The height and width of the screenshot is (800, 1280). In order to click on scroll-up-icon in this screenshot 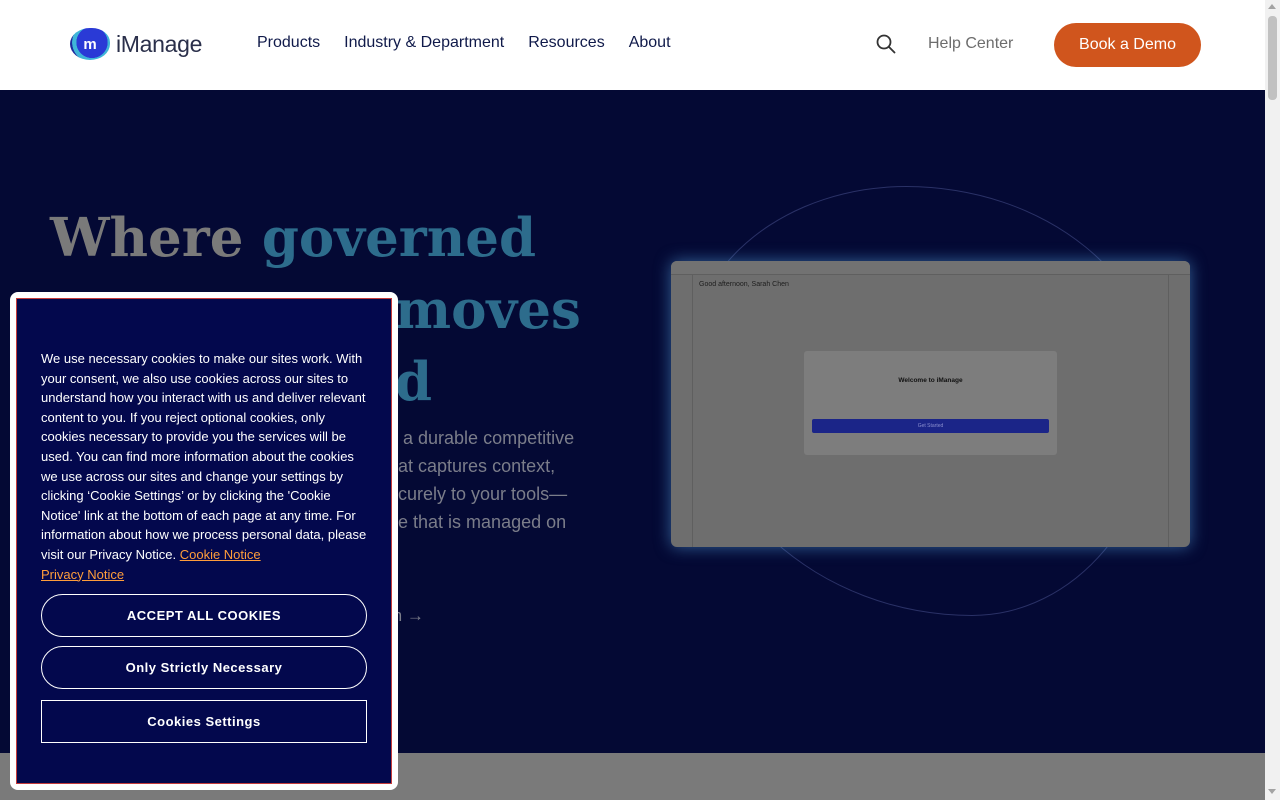, I will do `click(1272, 6)`.